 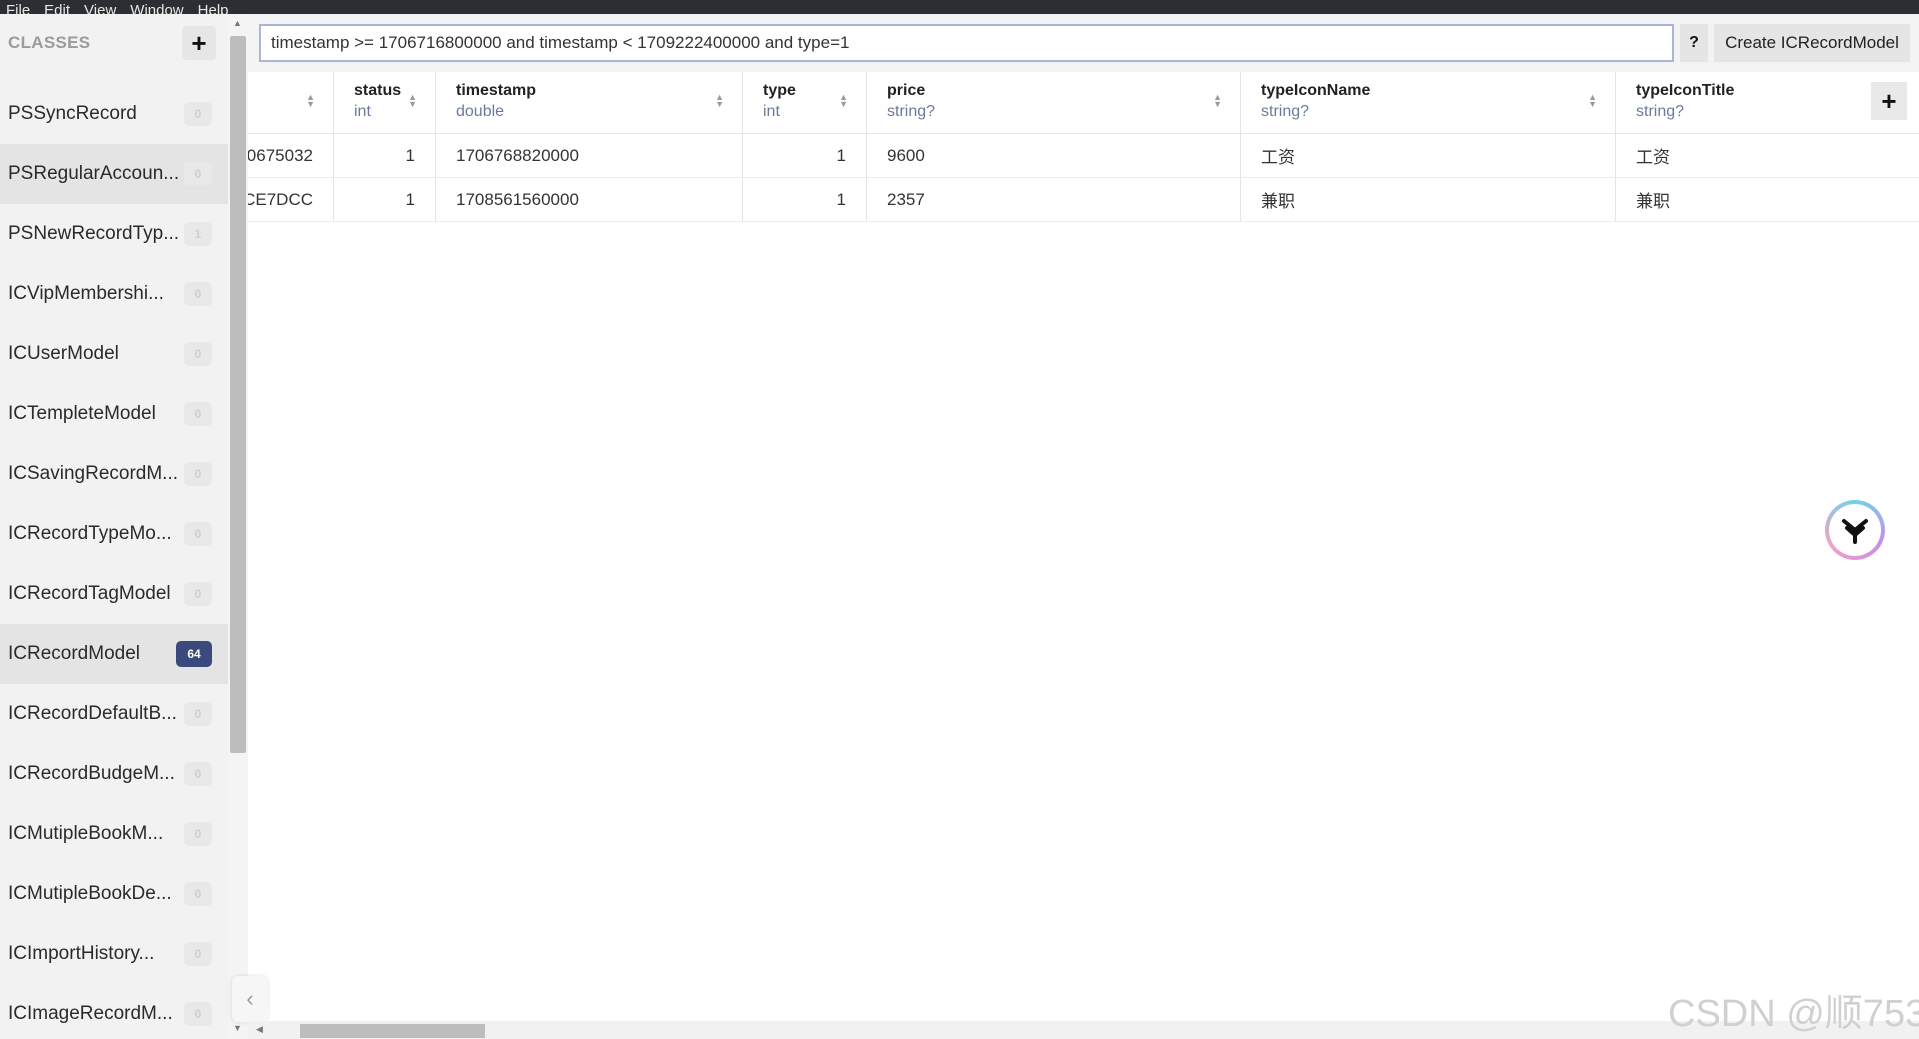 I want to click on menu-window: Window, so click(x=156, y=8).